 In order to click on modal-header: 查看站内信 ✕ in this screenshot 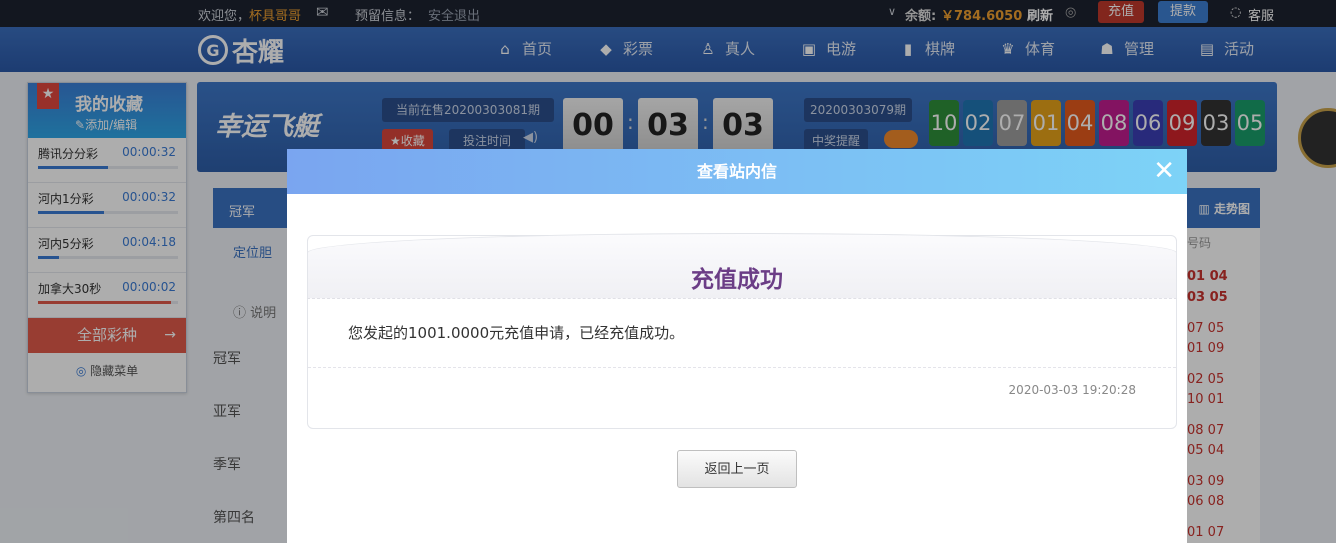, I will do `click(737, 171)`.